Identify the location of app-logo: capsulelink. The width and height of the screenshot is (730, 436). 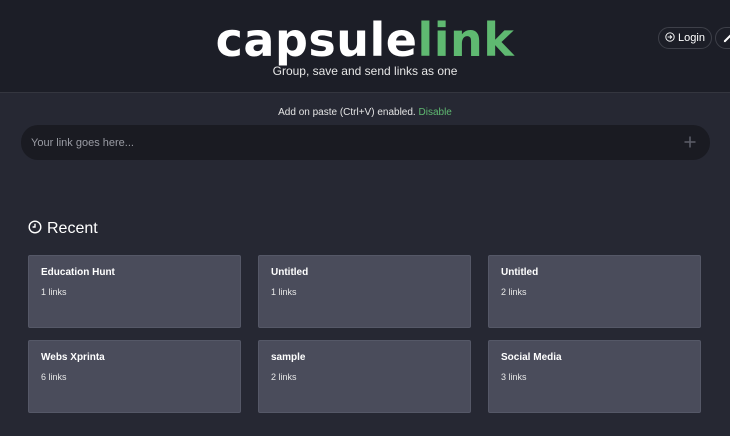
(365, 40).